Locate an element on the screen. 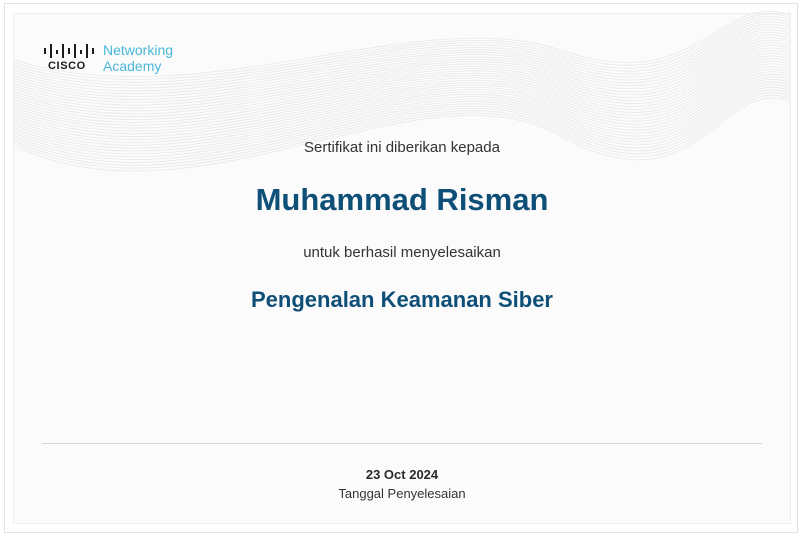 The image size is (804, 538). cisco-networking-academy-logo: CISCO Networking Academy is located at coordinates (122, 60).